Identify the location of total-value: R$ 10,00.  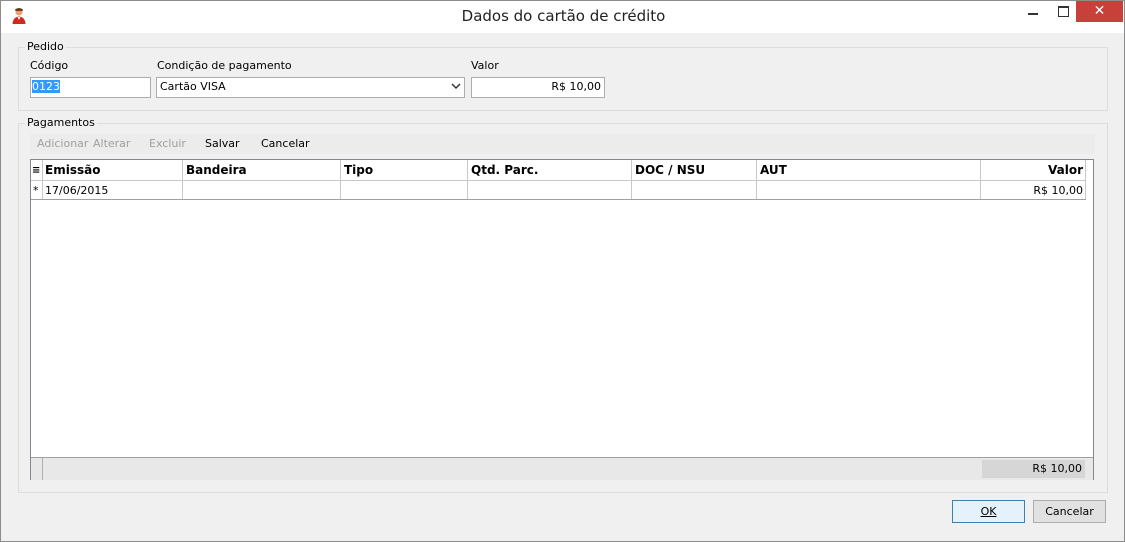
(1033, 469).